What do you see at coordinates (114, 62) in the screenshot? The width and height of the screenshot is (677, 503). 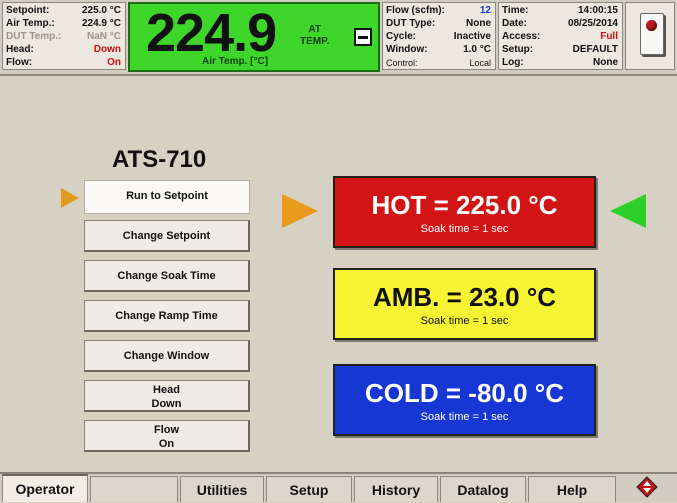 I see `status-value: On` at bounding box center [114, 62].